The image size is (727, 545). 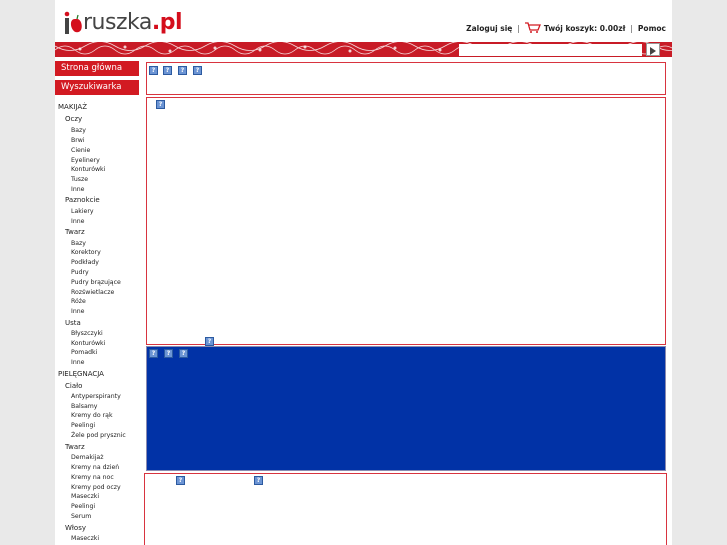 What do you see at coordinates (167, 22) in the screenshot?
I see `logo-text-suffix: .pl` at bounding box center [167, 22].